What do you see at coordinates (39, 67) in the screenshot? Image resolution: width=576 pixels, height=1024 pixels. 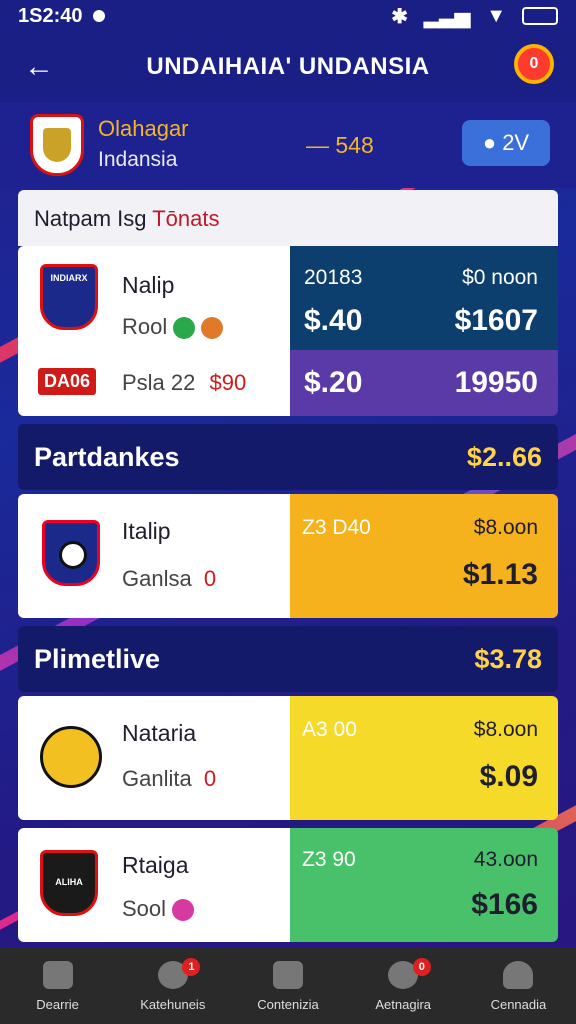 I see `arrow-left-icon: ←` at bounding box center [39, 67].